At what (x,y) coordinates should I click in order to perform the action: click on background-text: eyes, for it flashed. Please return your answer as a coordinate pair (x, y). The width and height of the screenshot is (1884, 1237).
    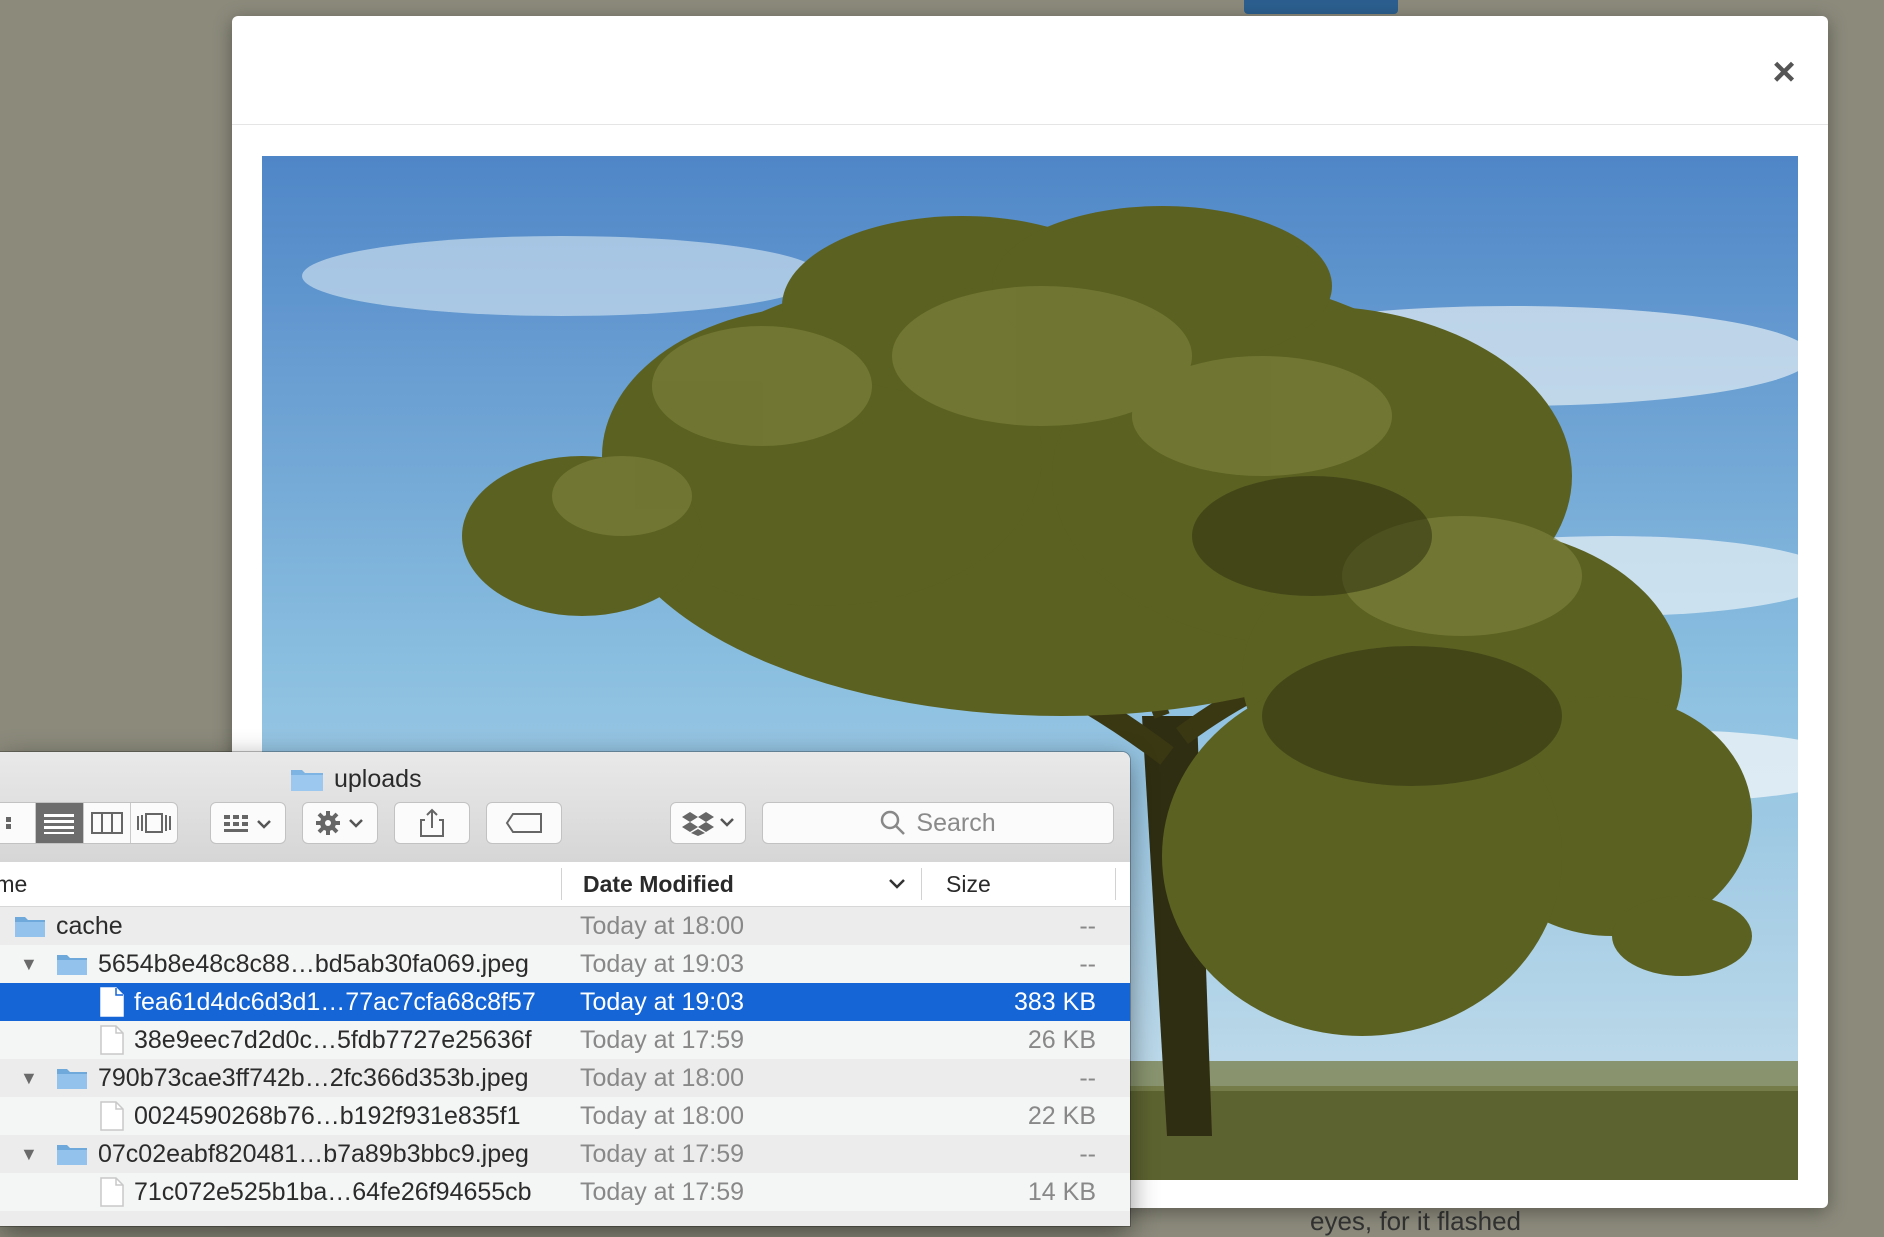
    Looking at the image, I should click on (1415, 1221).